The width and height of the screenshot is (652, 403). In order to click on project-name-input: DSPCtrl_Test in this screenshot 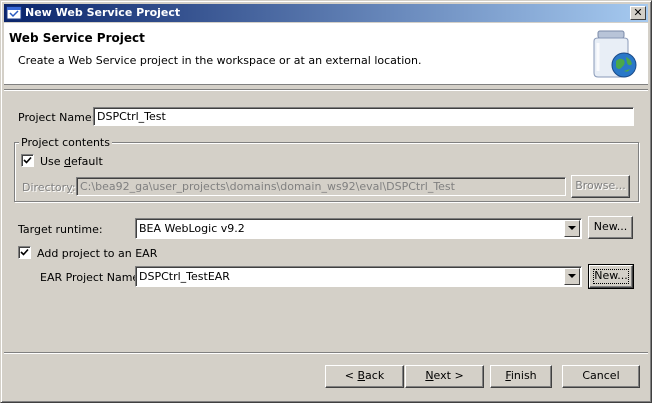, I will do `click(363, 116)`.